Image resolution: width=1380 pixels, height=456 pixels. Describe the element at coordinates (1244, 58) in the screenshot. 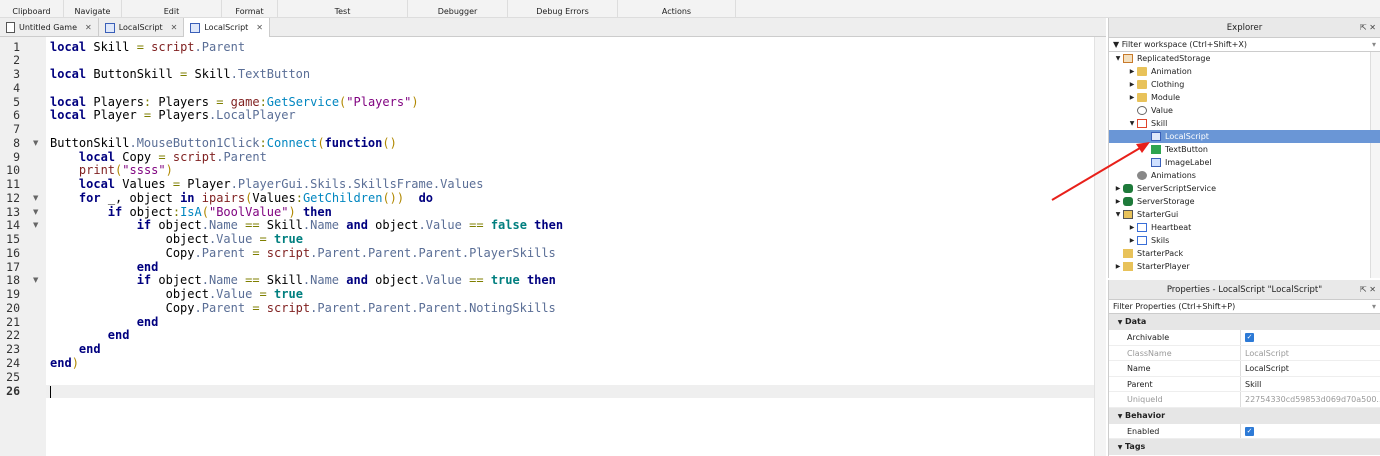

I see `tree-item-replicatedstorage: ▼ ReplicatedStorage` at that location.